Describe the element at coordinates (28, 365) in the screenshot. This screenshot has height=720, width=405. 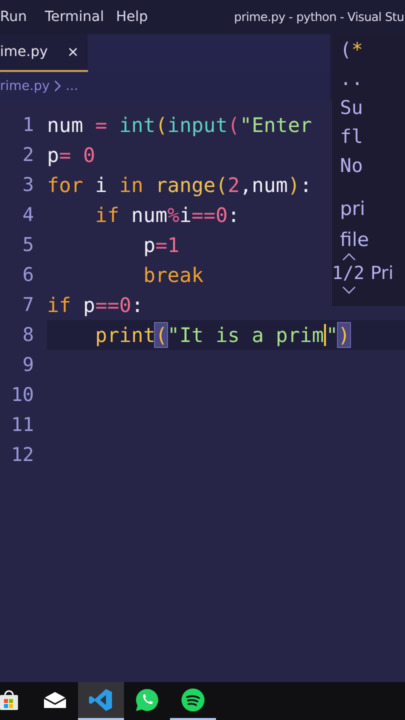
I see `line-number: 9` at that location.